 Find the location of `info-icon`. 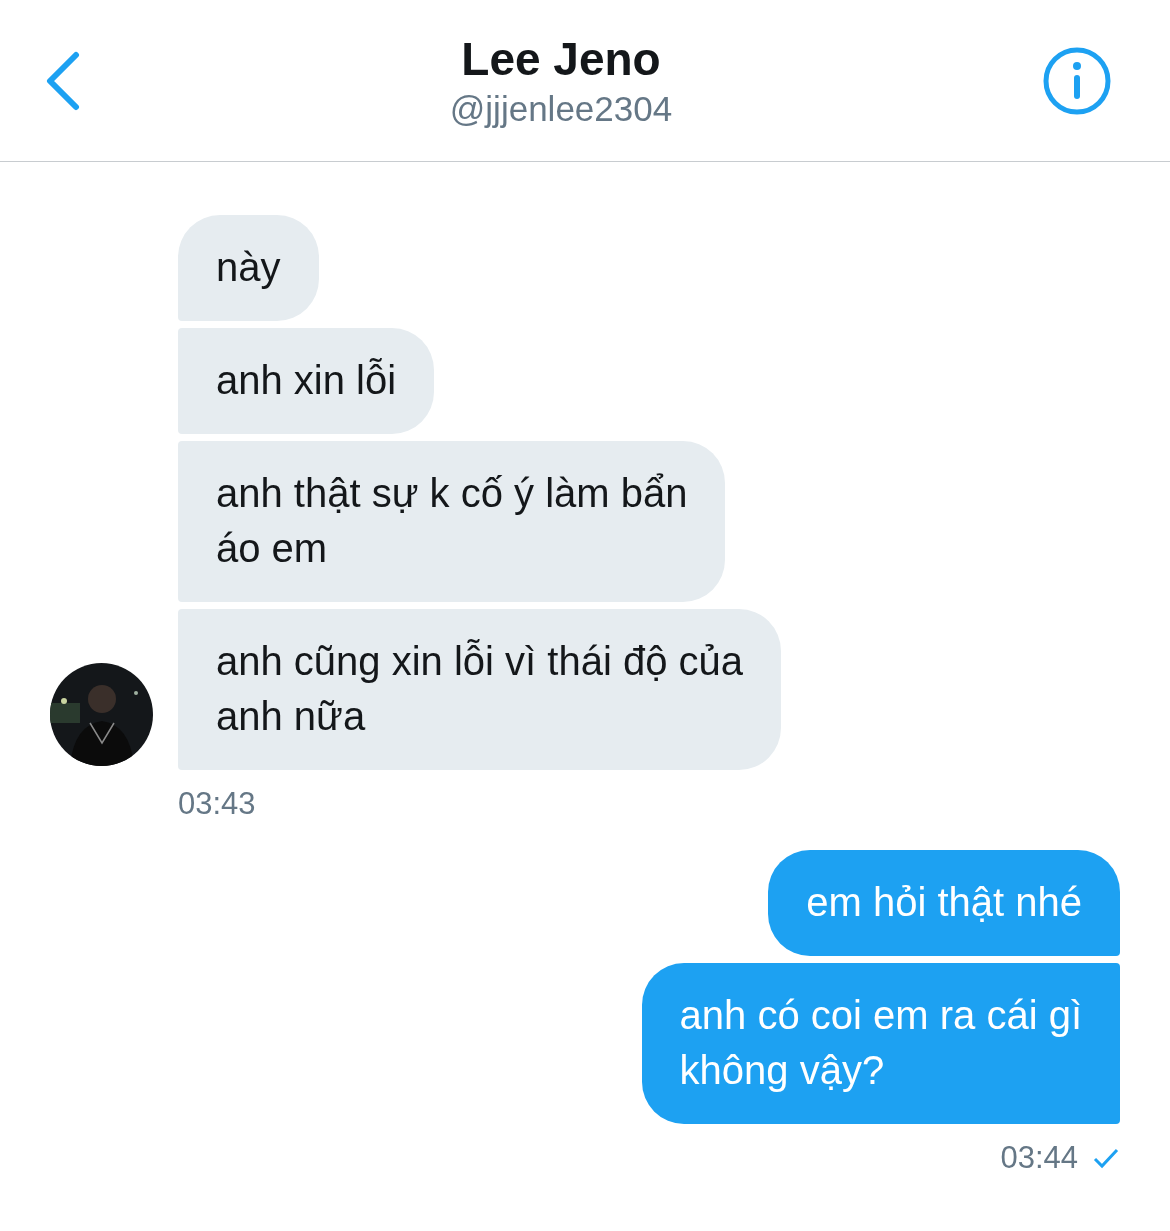

info-icon is located at coordinates (1077, 80).